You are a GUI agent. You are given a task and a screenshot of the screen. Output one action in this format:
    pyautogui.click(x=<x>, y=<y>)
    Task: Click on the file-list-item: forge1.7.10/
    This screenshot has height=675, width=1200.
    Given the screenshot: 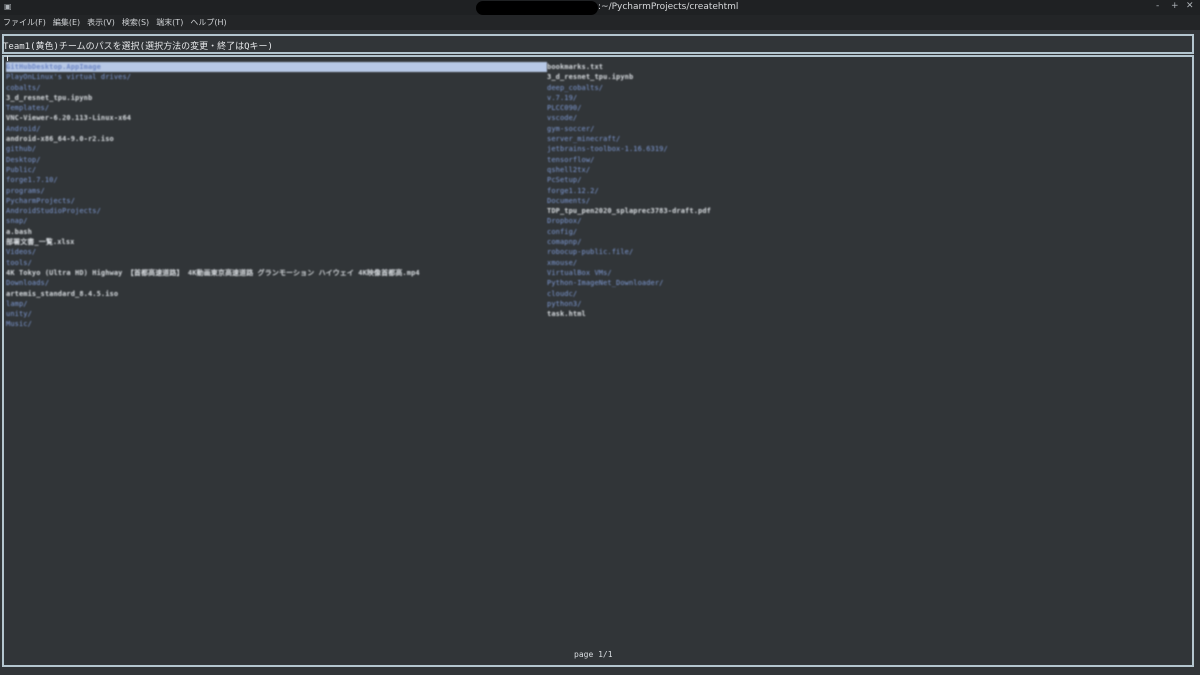 What is the action you would take?
    pyautogui.click(x=276, y=180)
    